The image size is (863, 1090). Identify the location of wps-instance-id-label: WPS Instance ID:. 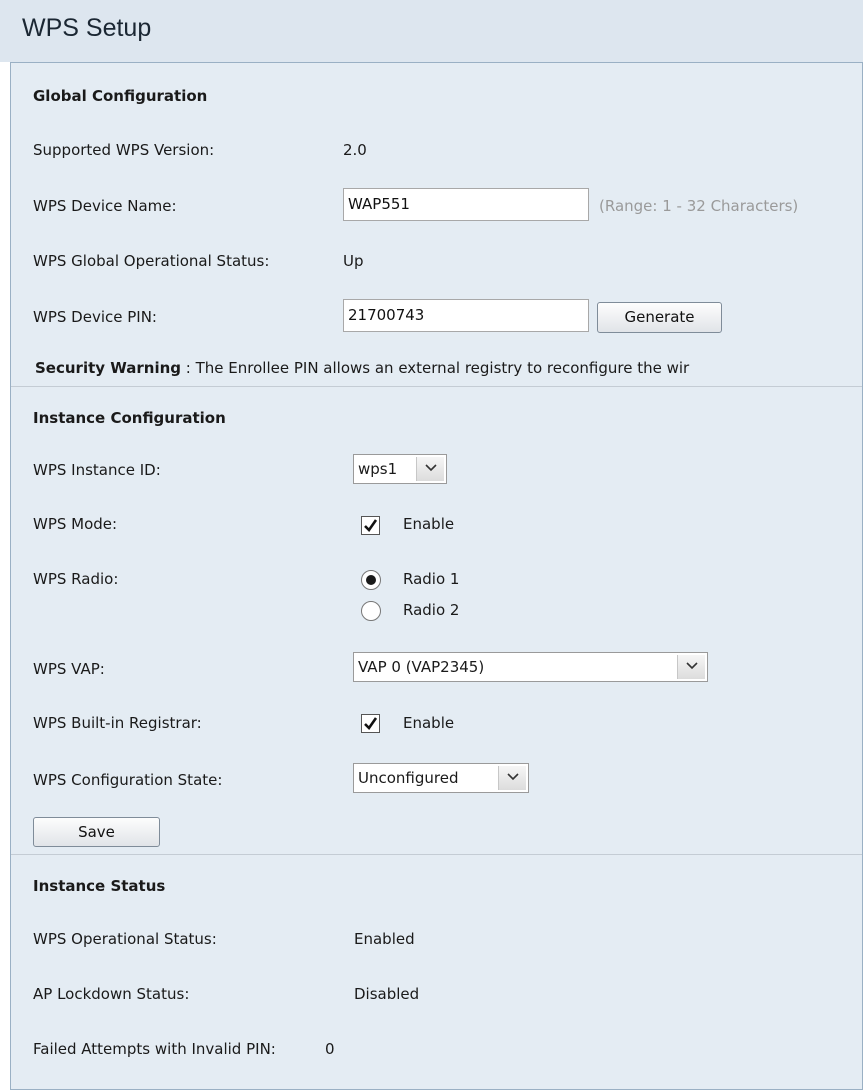
(97, 470).